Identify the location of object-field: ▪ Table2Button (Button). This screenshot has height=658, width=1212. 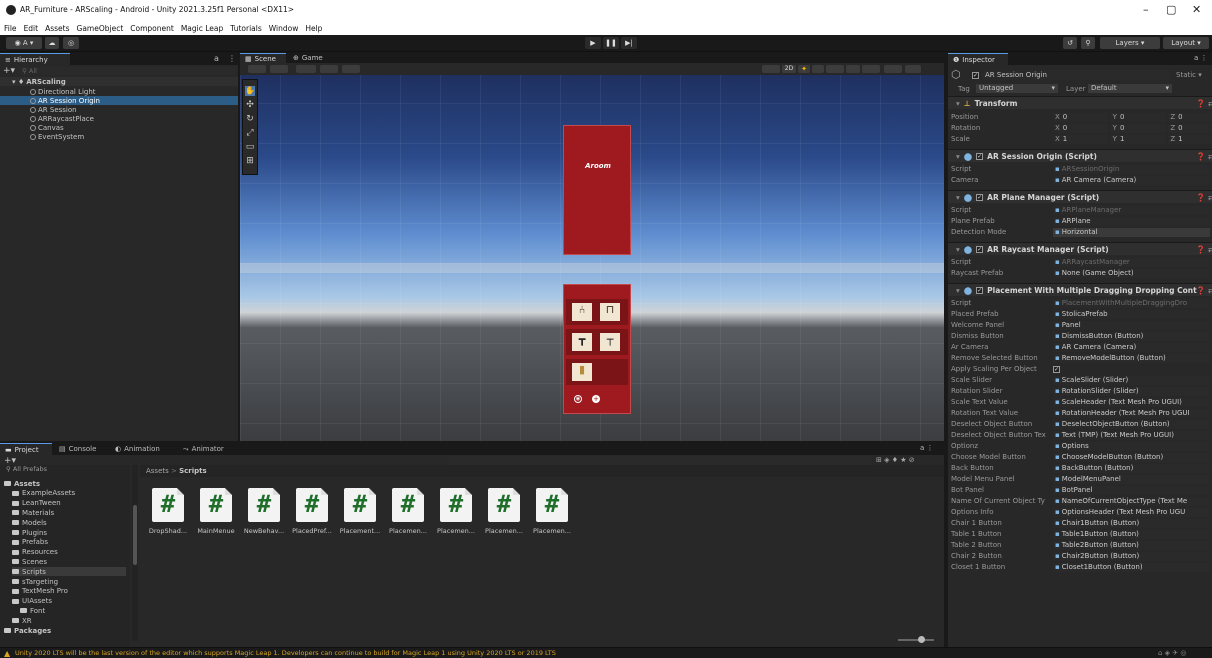
(1131, 545).